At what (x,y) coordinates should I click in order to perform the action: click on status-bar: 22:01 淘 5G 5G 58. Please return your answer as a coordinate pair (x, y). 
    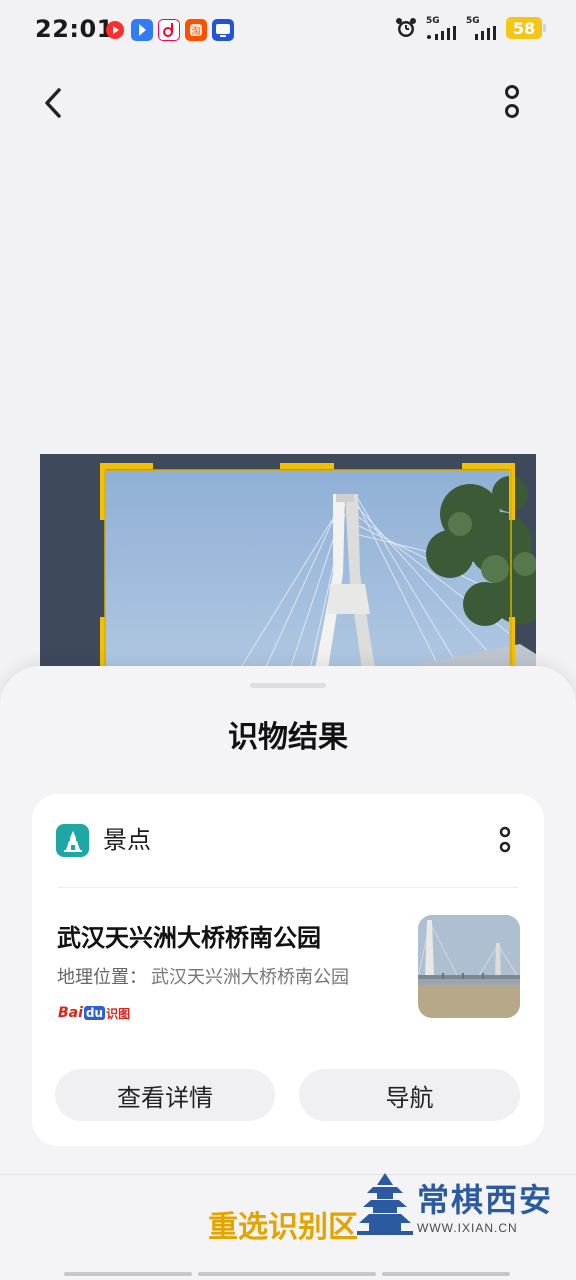
    Looking at the image, I should click on (288, 31).